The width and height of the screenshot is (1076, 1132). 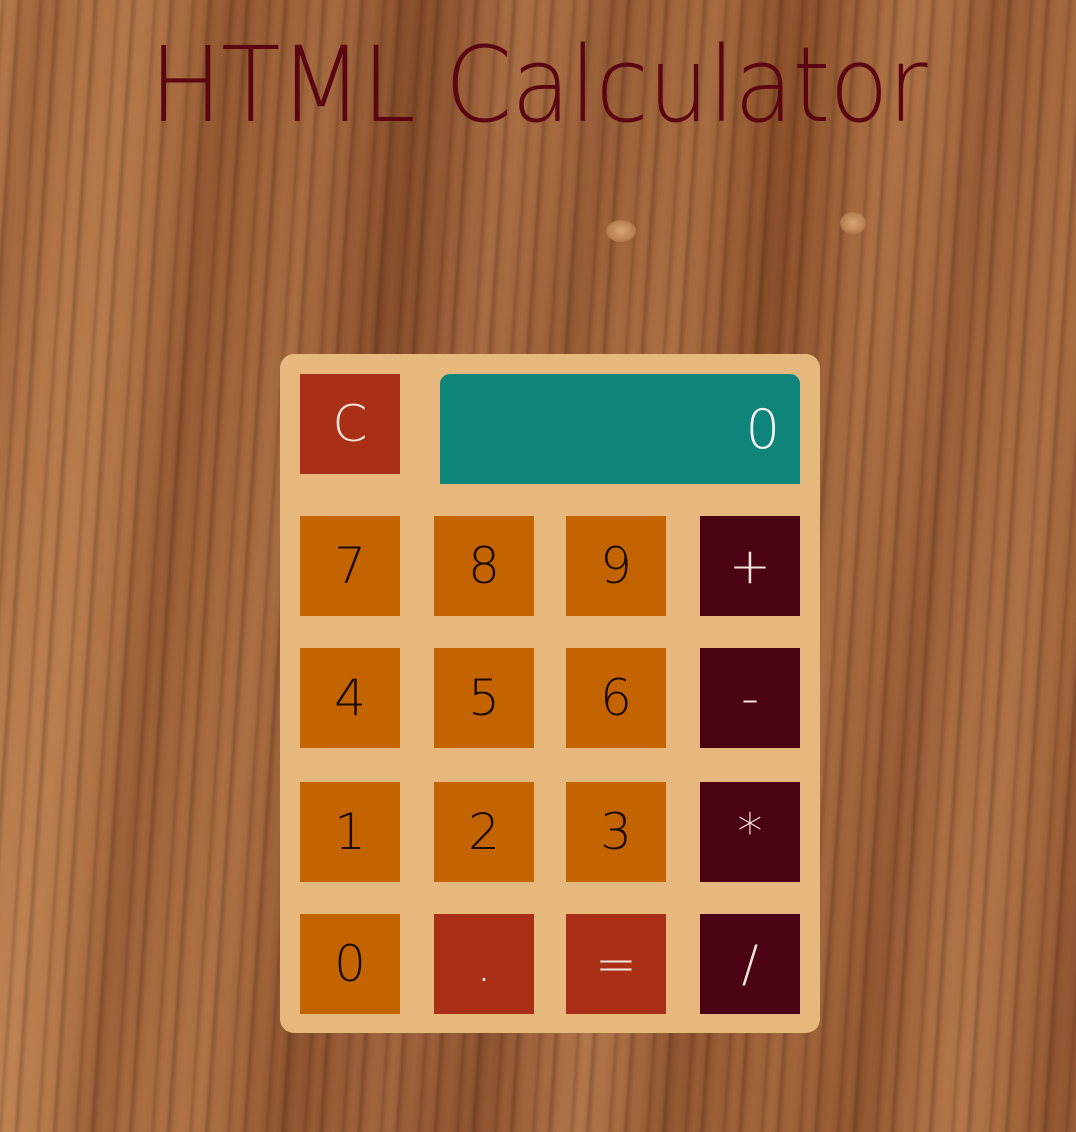 I want to click on add-button: +, so click(x=750, y=566).